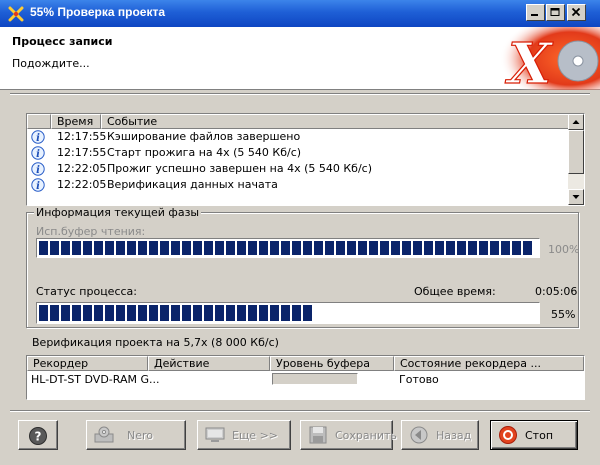 This screenshot has height=465, width=600. I want to click on read-buffer-label: Исп.буфер чтения:, so click(91, 231).